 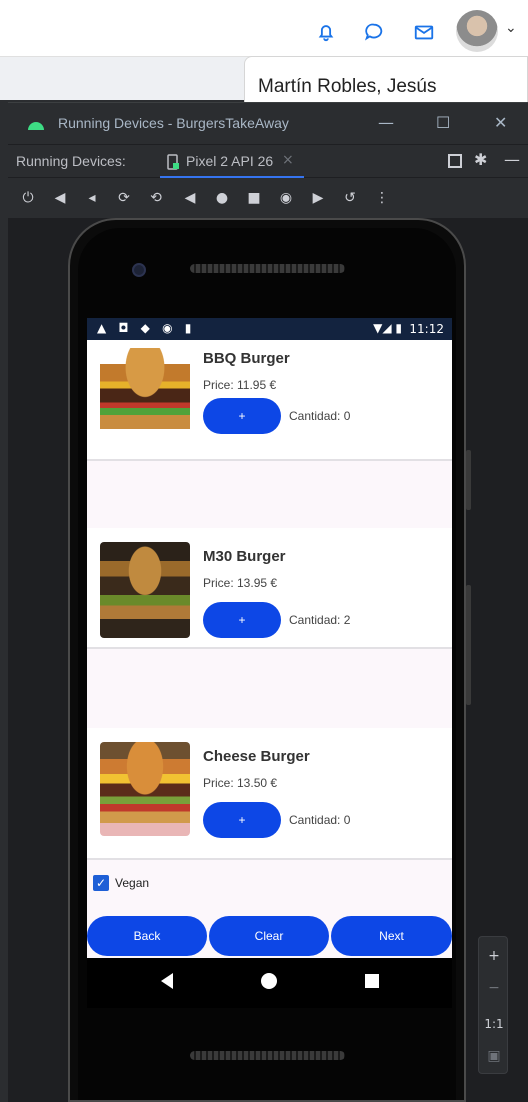 I want to click on fit-screen-icon: ▣, so click(x=494, y=1056).